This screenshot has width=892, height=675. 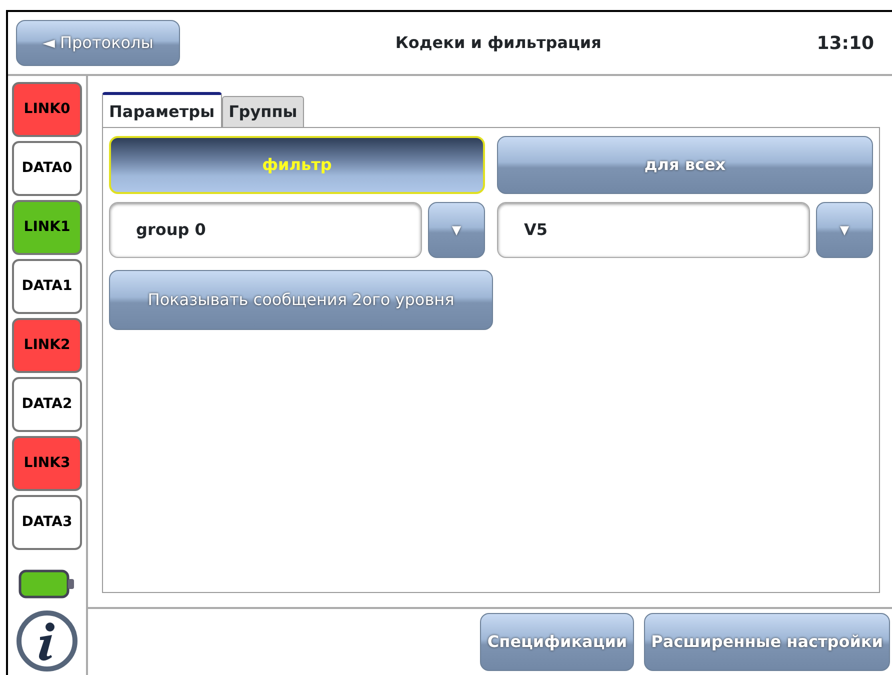 I want to click on port-button: LINK1, so click(x=47, y=227).